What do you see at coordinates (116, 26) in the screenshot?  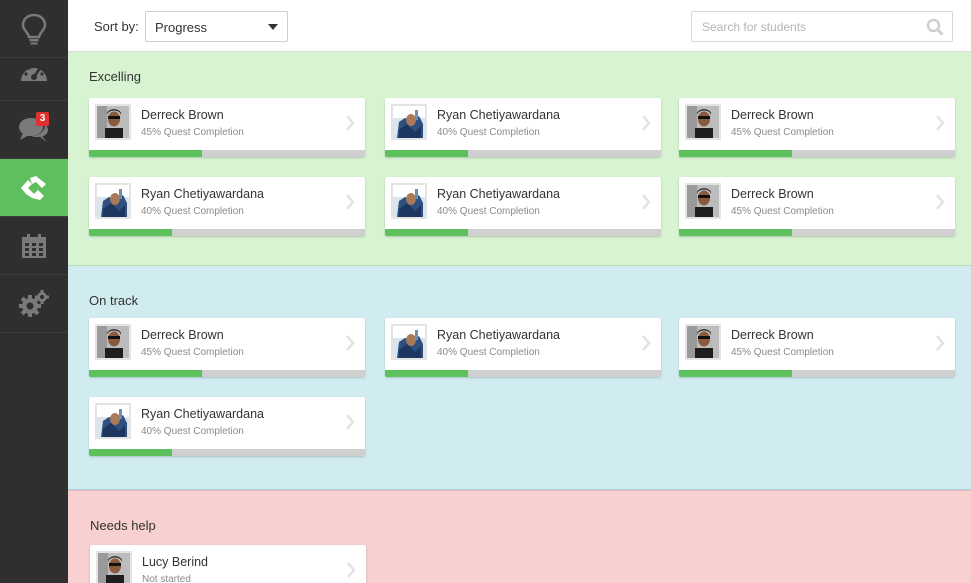 I see `sort-by-label: Sort by:` at bounding box center [116, 26].